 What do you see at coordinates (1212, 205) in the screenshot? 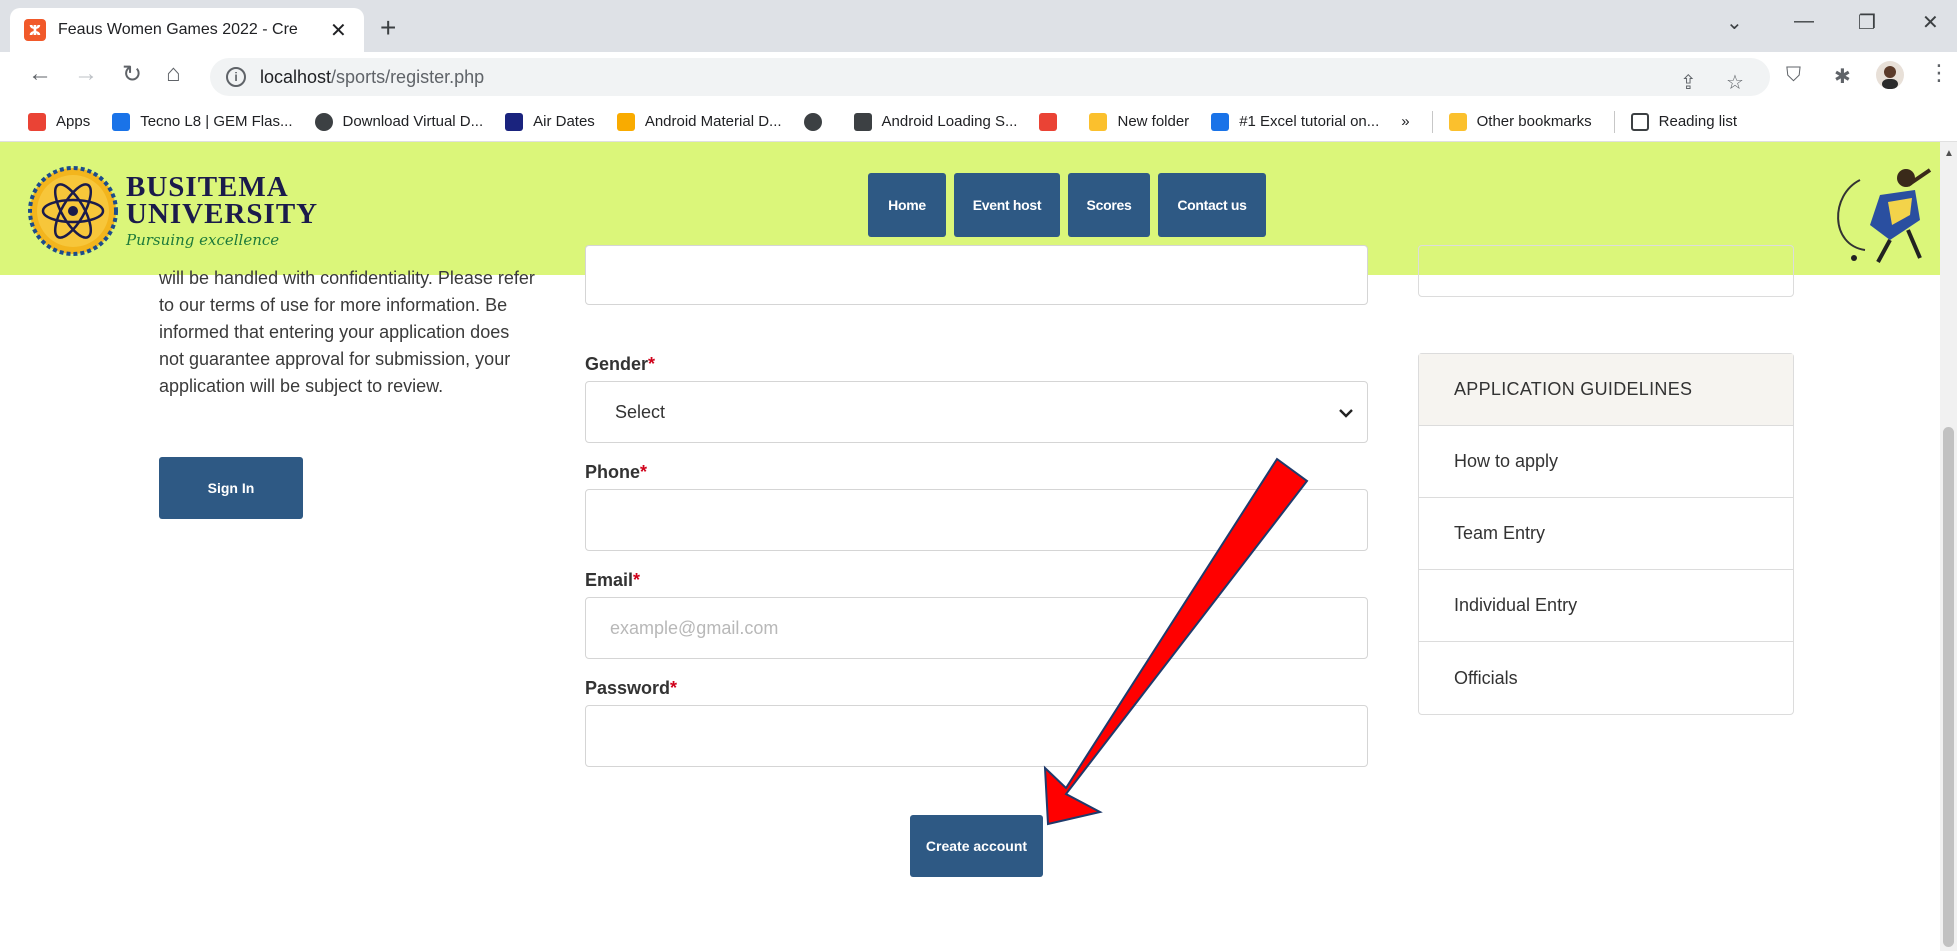
I see `nav-contact-us-button: Contact us` at bounding box center [1212, 205].